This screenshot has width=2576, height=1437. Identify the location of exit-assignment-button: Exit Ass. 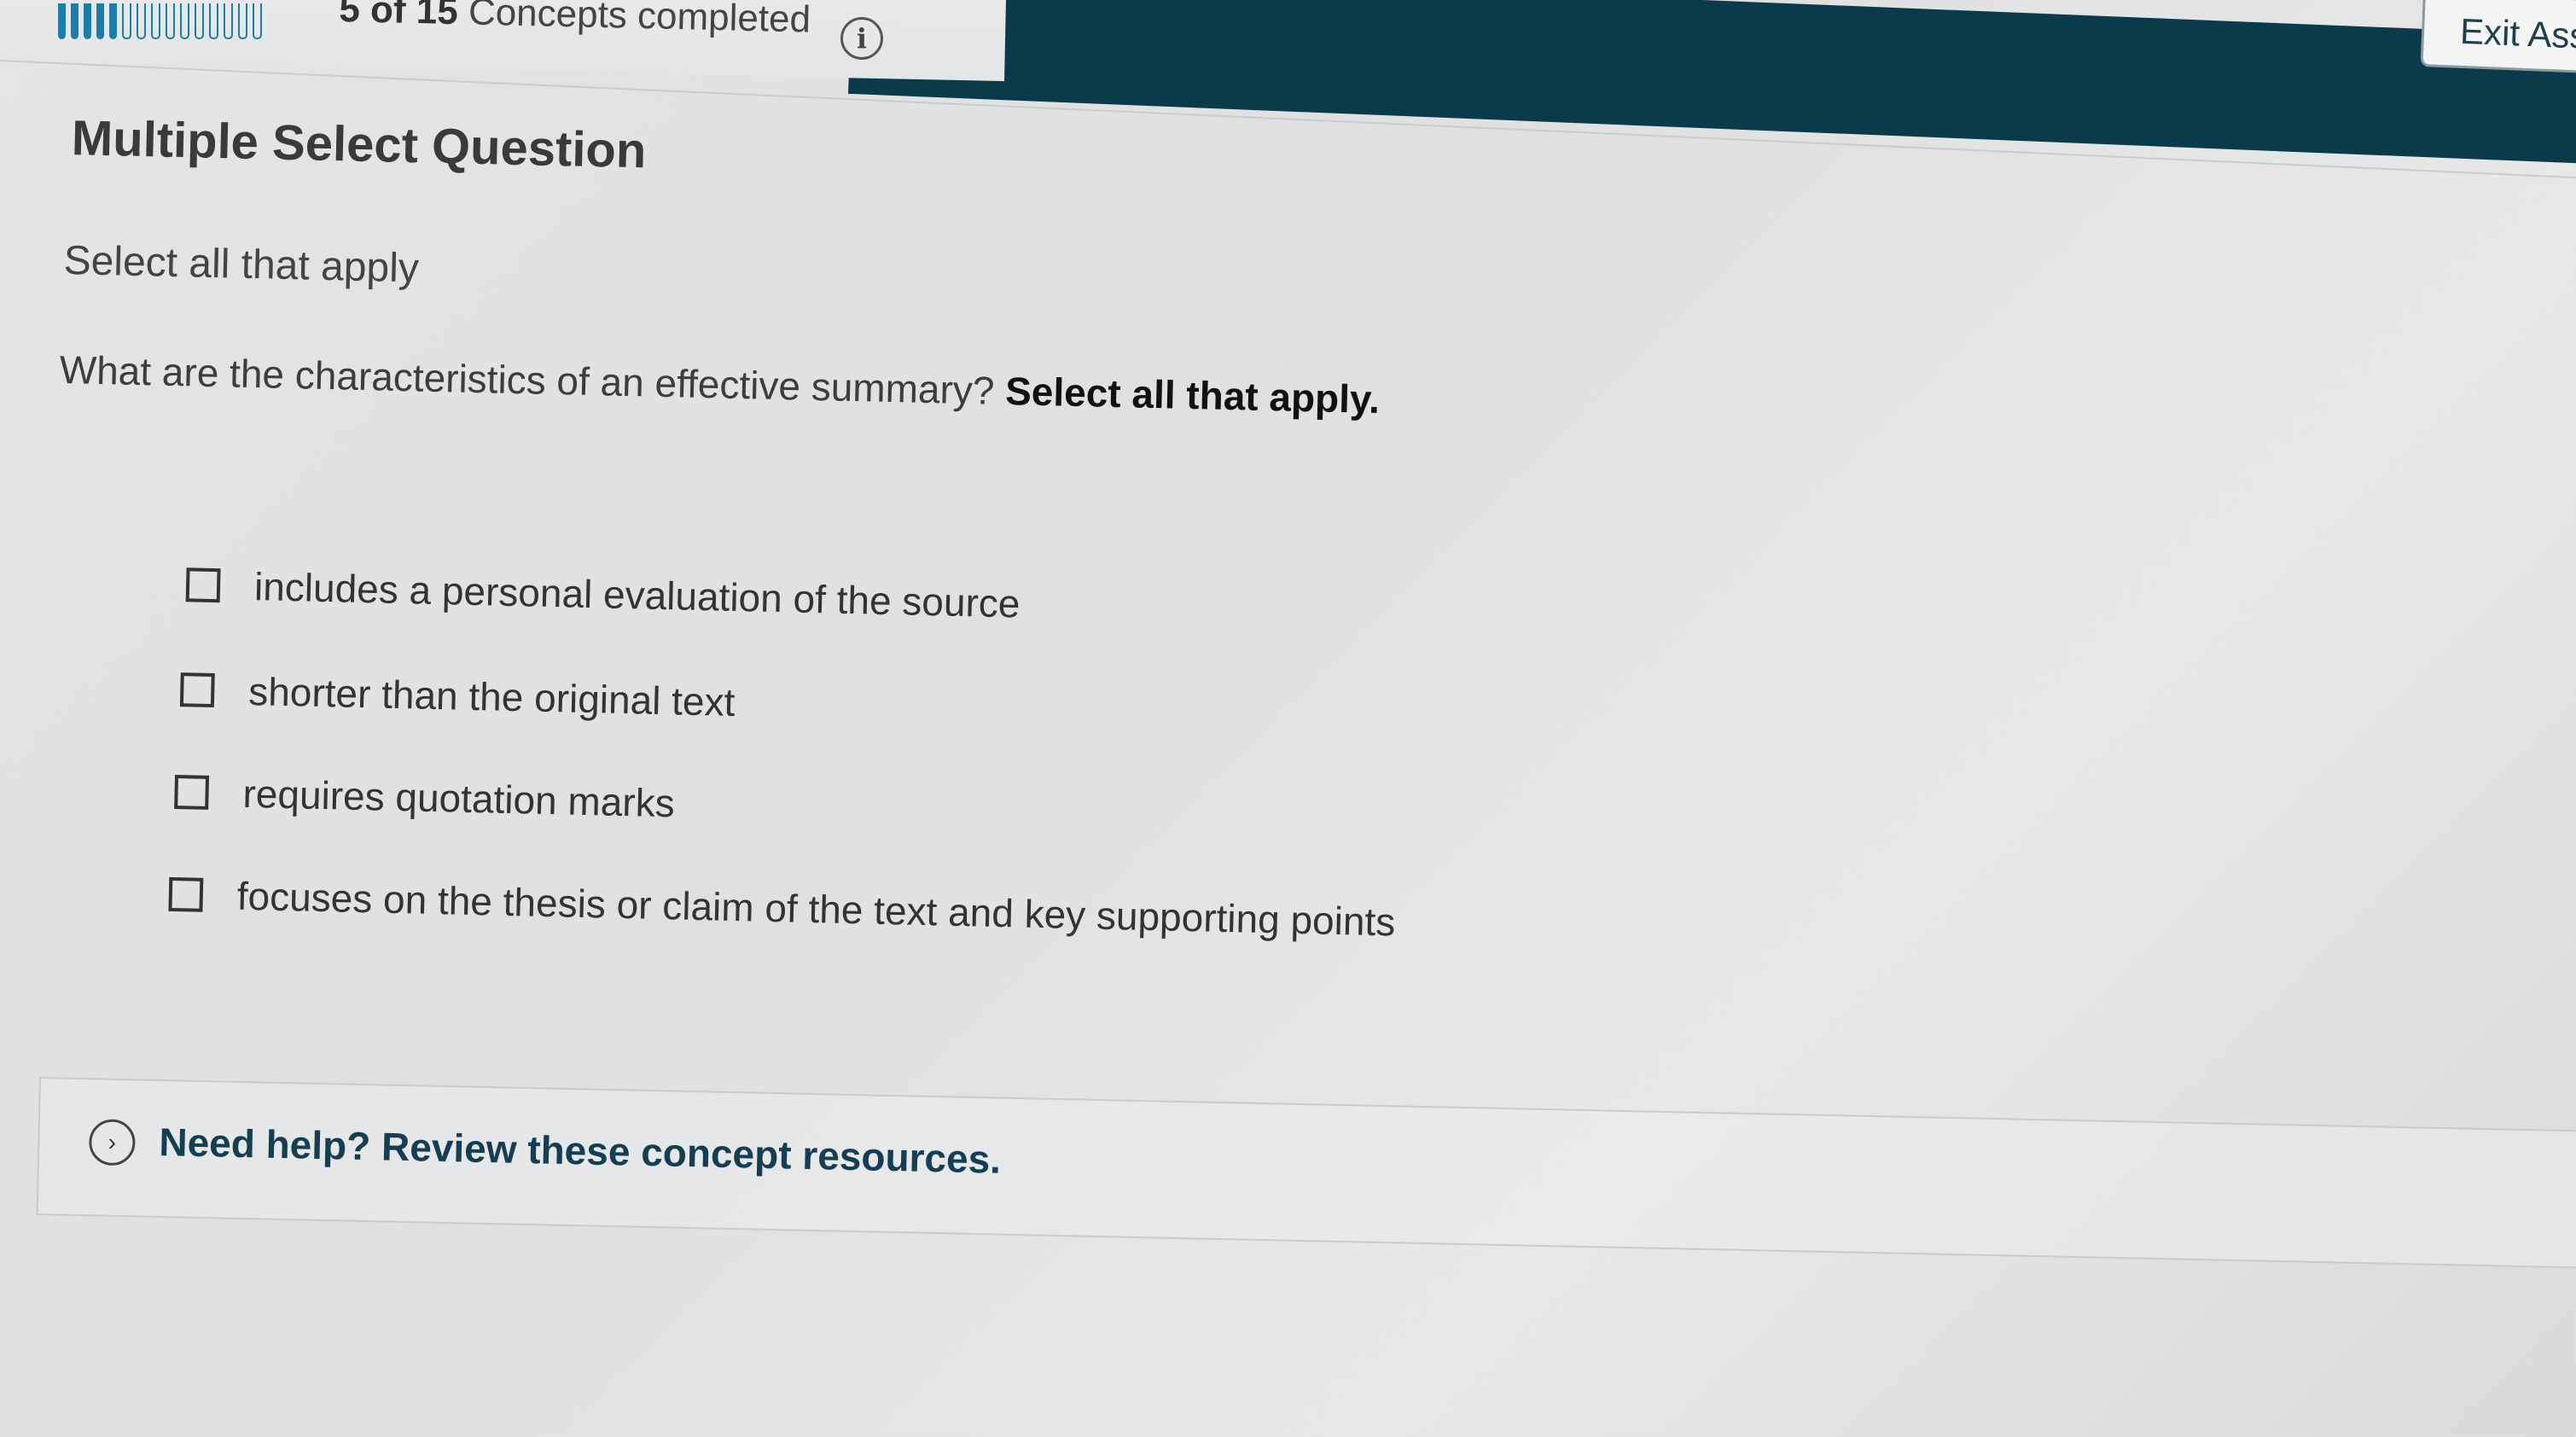
(2498, 38).